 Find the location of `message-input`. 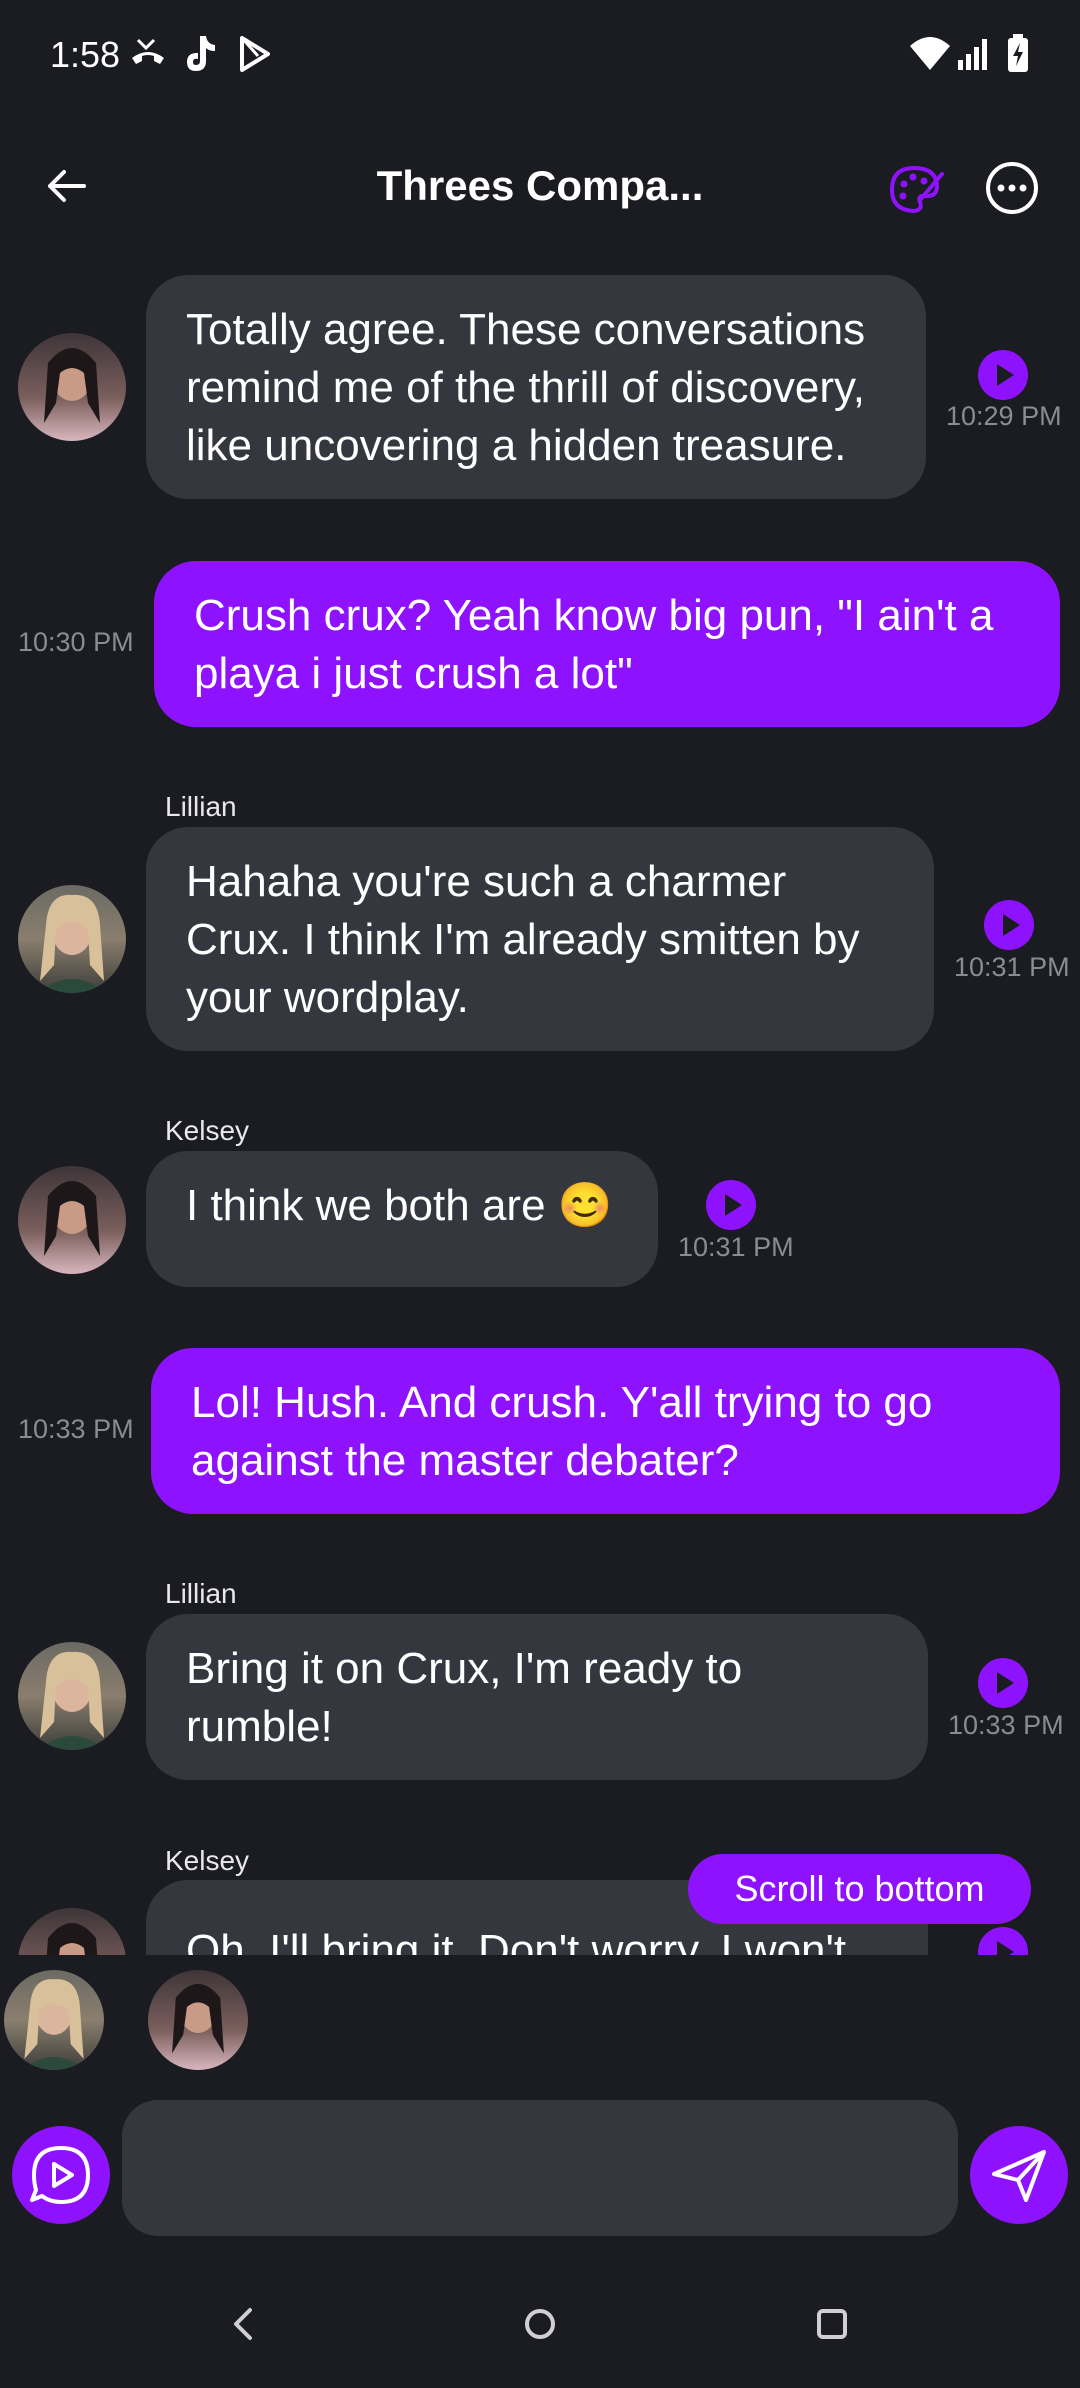

message-input is located at coordinates (540, 2168).